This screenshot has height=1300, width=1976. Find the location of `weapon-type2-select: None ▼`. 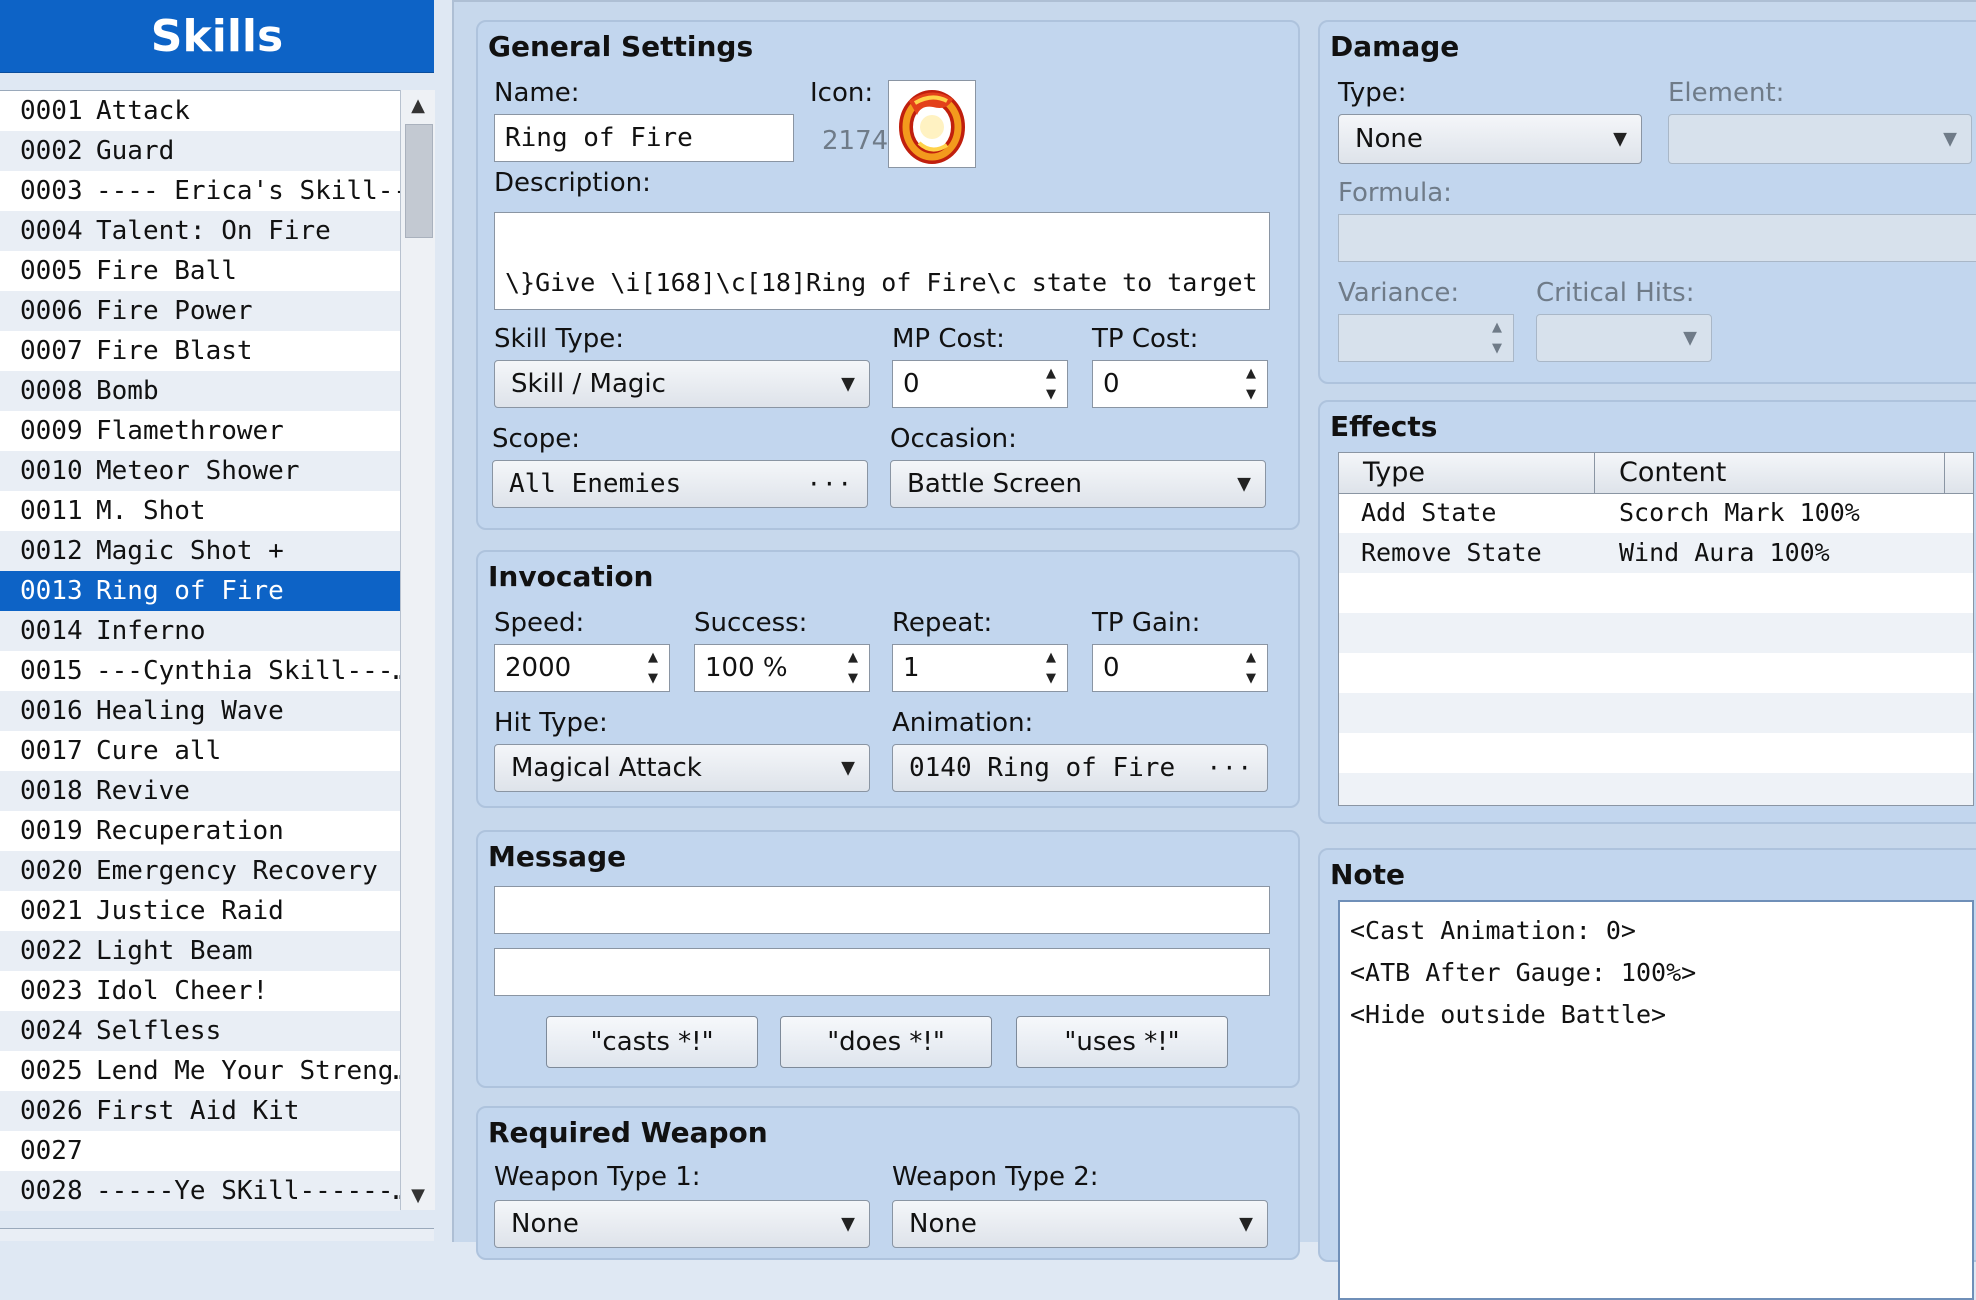

weapon-type2-select: None ▼ is located at coordinates (1080, 1224).